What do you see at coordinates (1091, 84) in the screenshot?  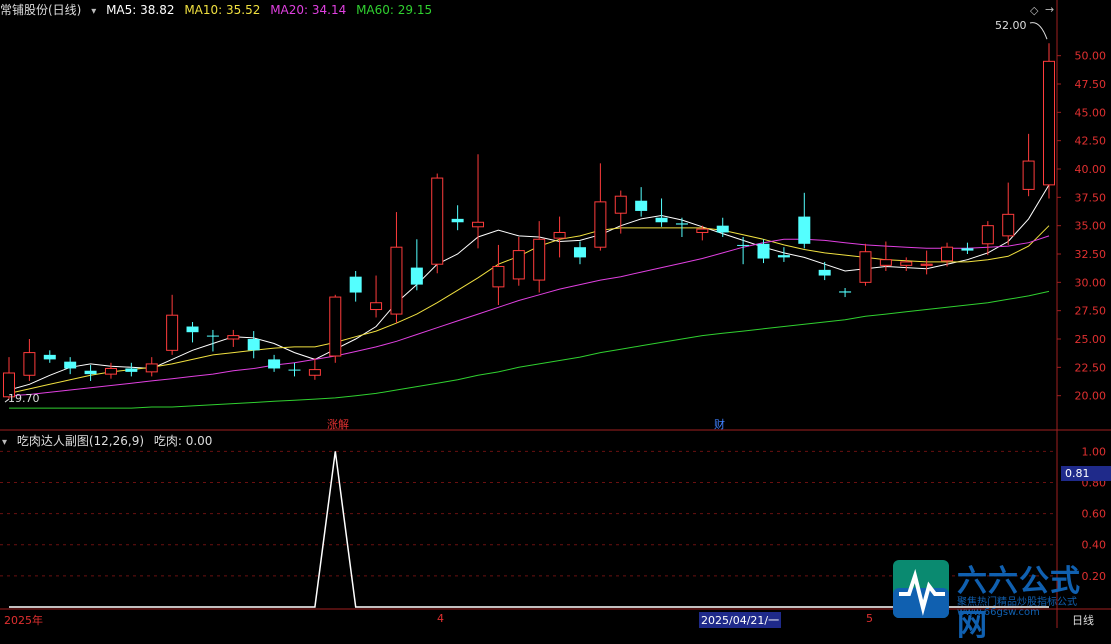 I see `y-tick-label: 47.50` at bounding box center [1091, 84].